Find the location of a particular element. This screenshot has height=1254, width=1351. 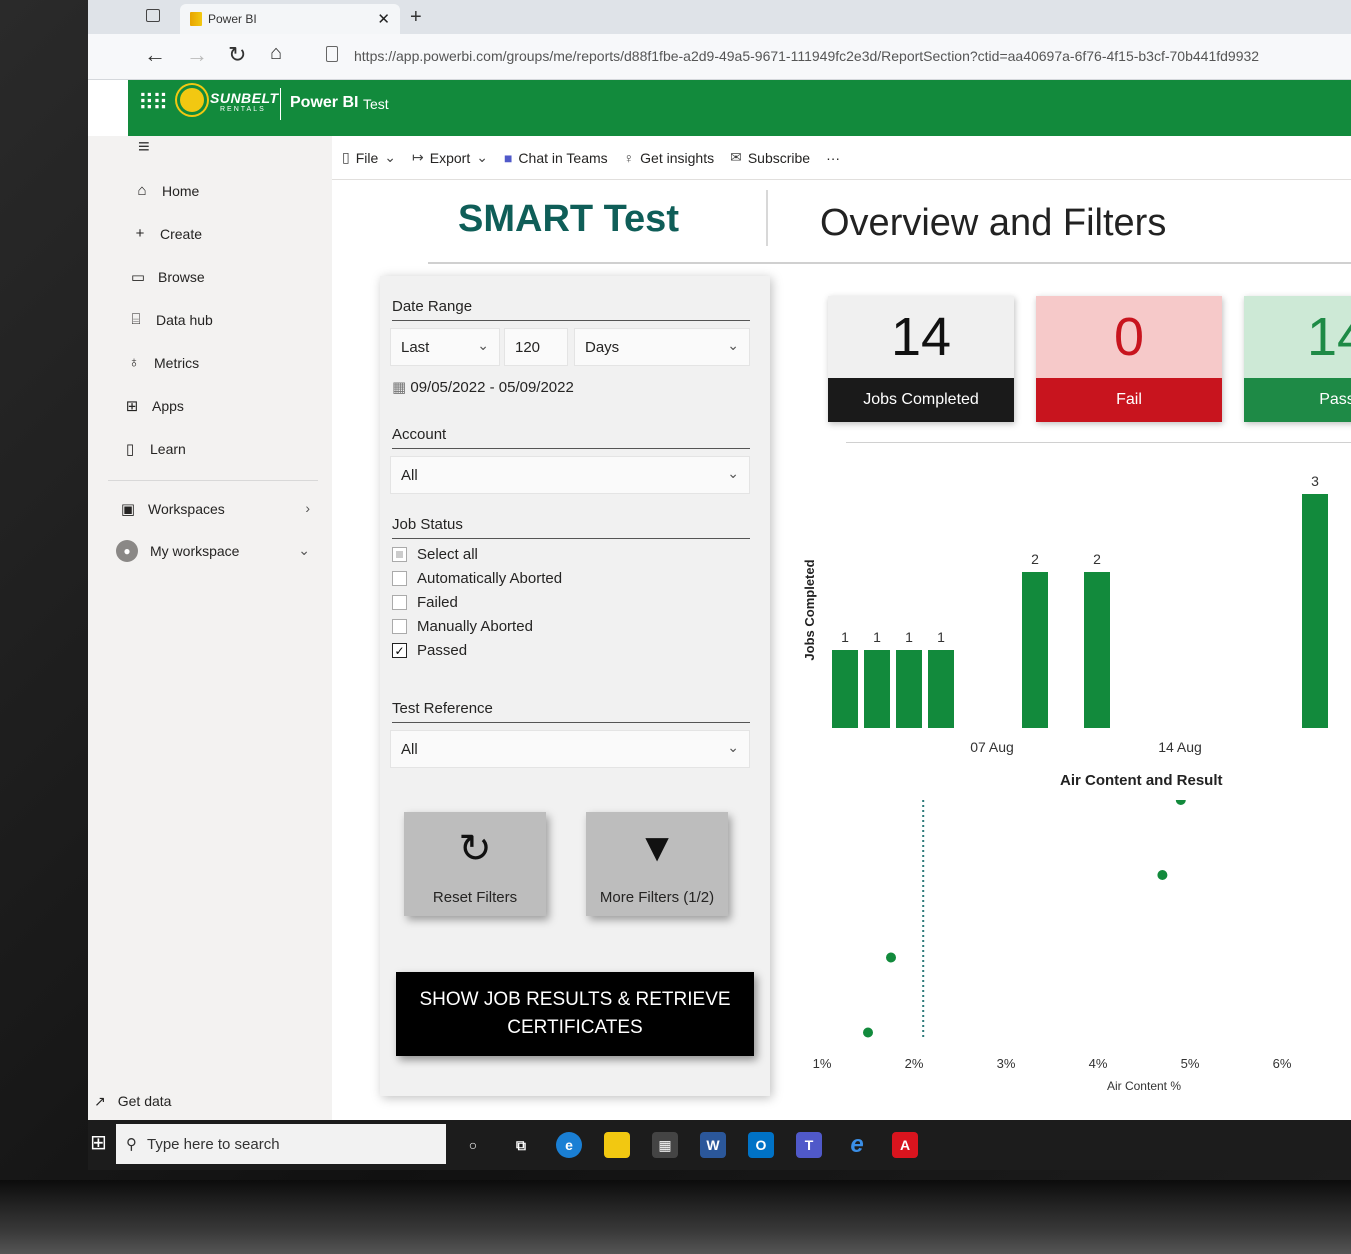

date-unit-value: Days is located at coordinates (602, 347).